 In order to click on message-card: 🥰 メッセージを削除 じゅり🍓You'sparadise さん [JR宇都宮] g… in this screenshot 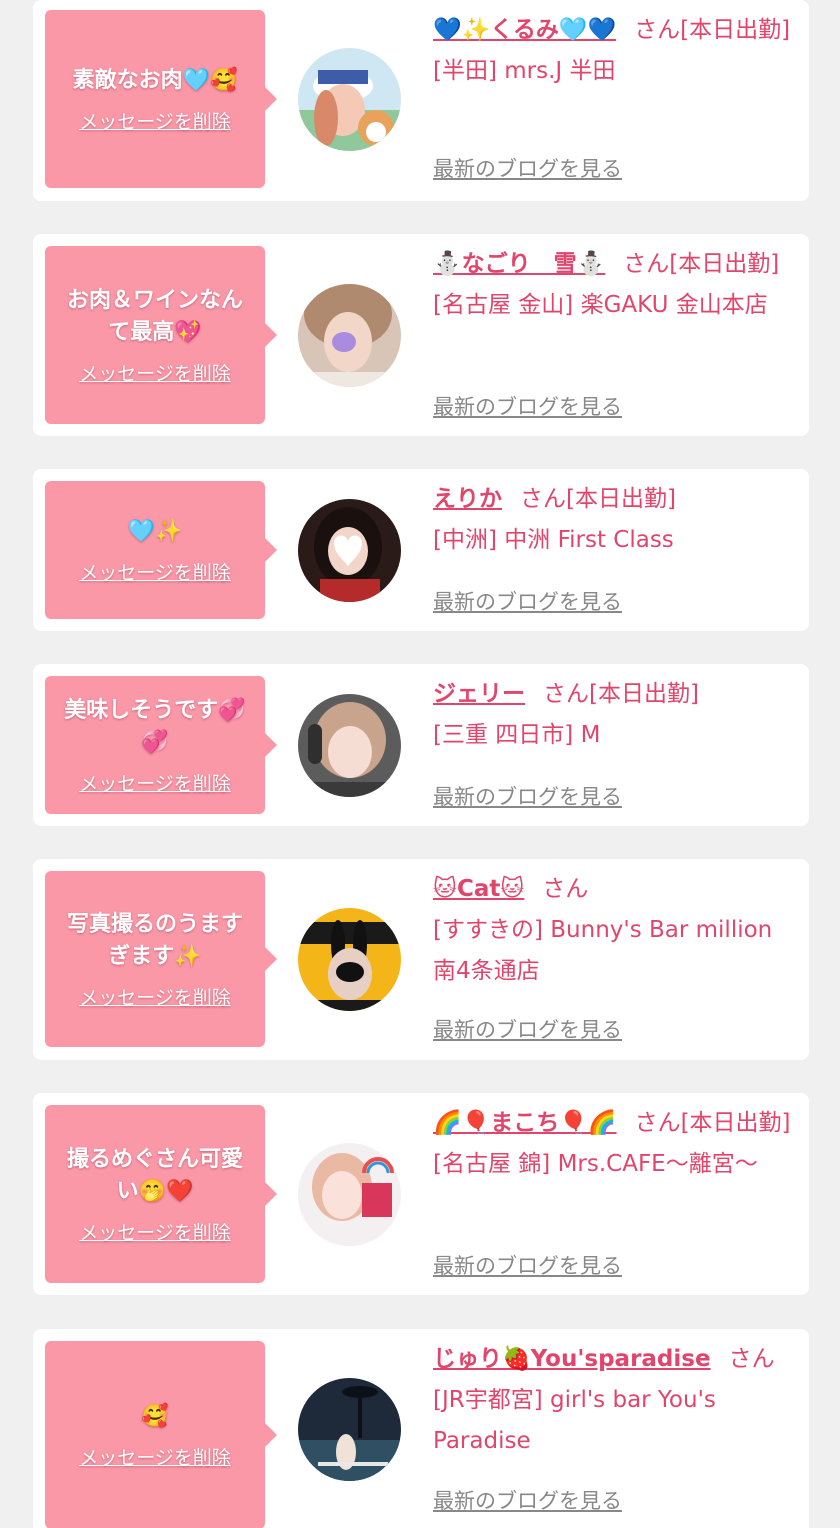, I will do `click(421, 1428)`.